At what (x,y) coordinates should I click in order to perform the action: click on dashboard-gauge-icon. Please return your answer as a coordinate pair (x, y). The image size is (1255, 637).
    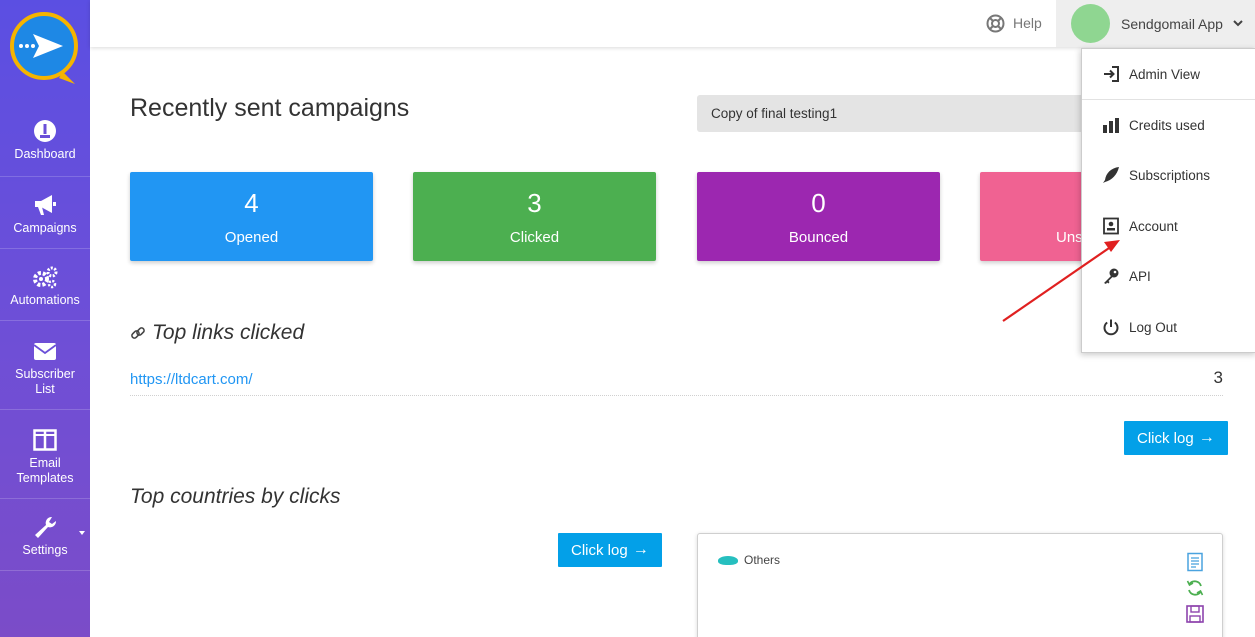
    Looking at the image, I should click on (45, 131).